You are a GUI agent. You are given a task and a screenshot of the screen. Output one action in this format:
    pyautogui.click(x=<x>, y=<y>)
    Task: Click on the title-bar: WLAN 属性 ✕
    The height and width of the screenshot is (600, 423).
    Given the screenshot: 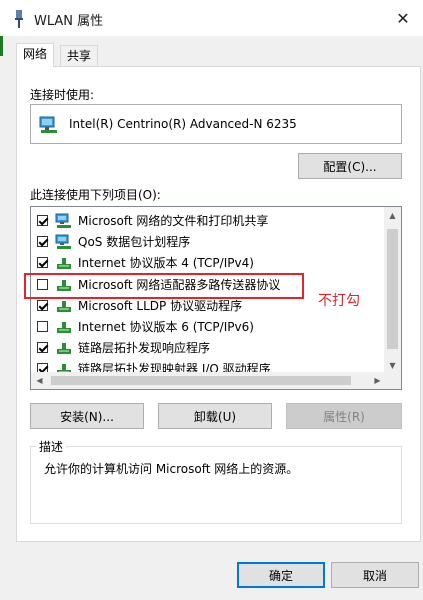 What is the action you would take?
    pyautogui.click(x=211, y=18)
    